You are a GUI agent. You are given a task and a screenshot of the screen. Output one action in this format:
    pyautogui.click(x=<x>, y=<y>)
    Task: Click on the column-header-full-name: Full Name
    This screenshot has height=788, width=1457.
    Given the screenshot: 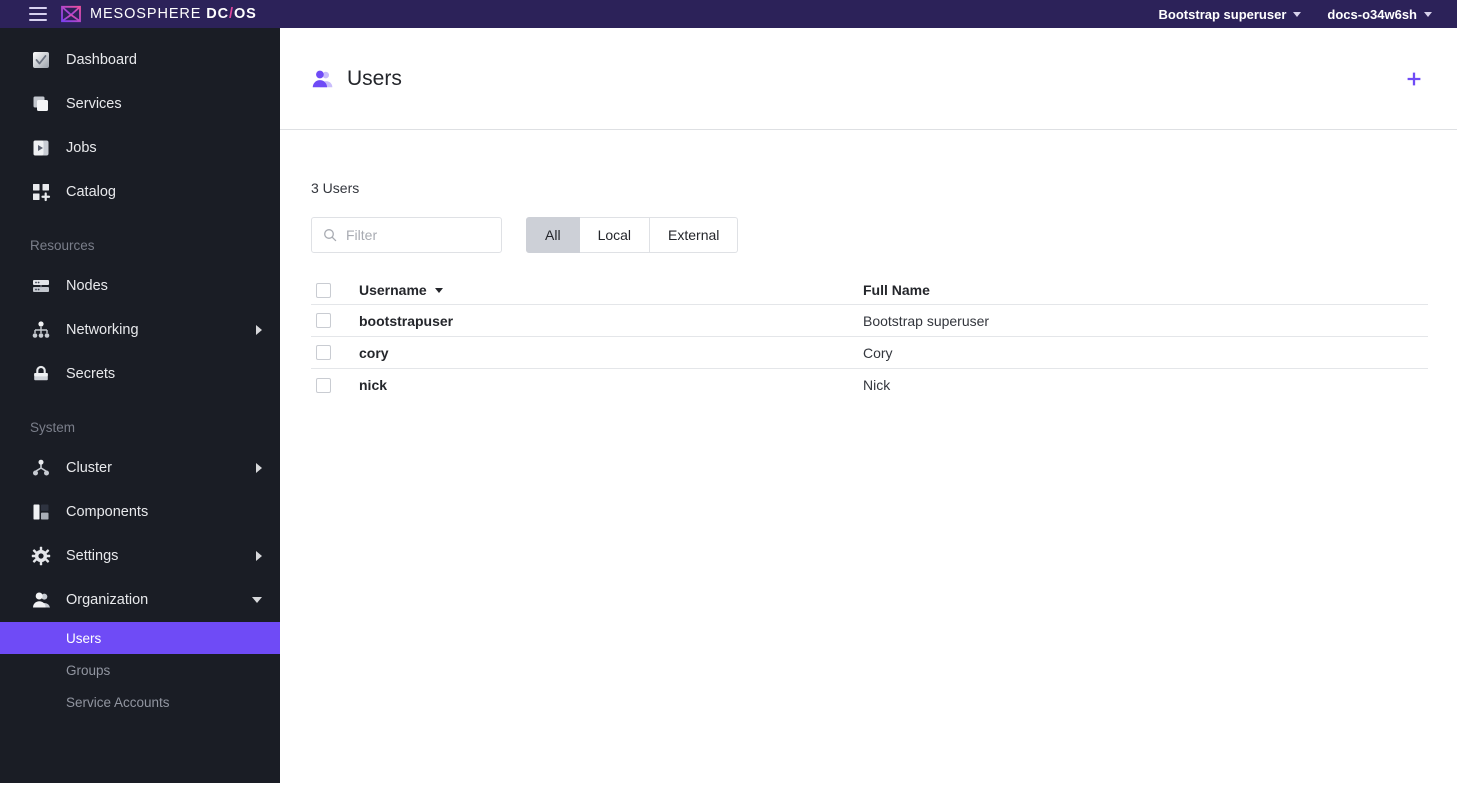 What is the action you would take?
    pyautogui.click(x=1145, y=290)
    